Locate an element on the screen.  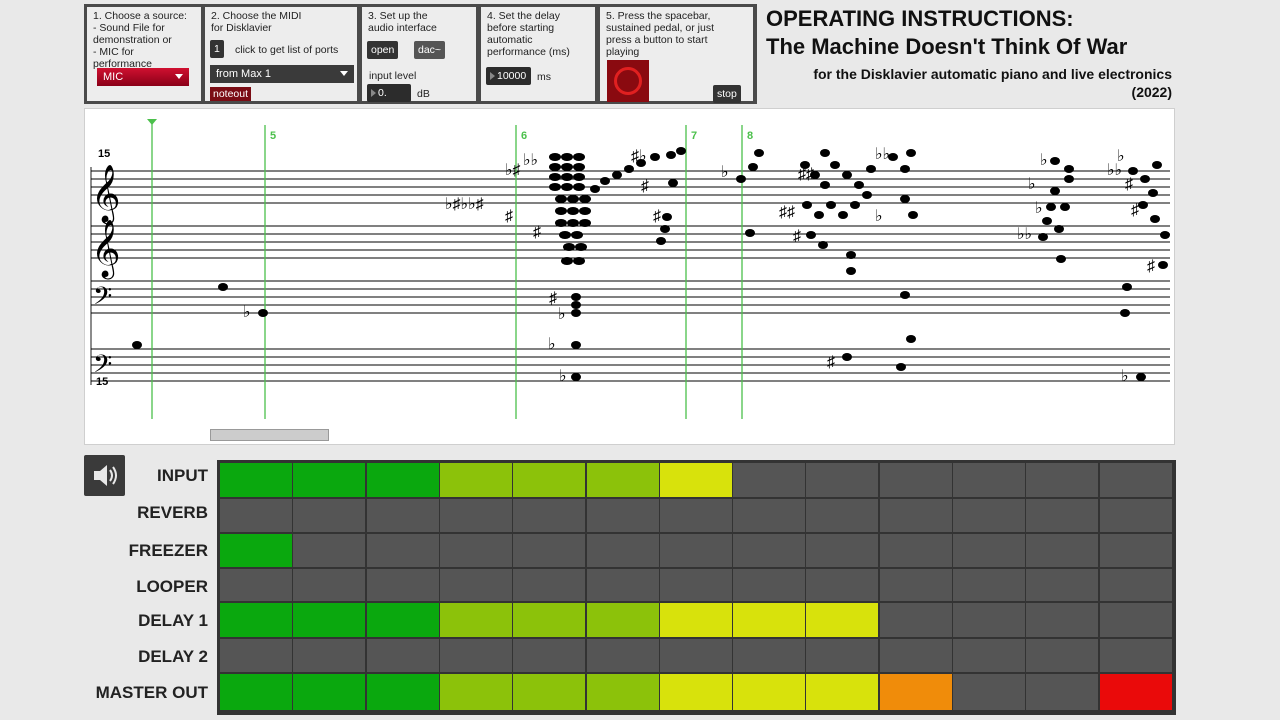
source-menu: MIC is located at coordinates (143, 77).